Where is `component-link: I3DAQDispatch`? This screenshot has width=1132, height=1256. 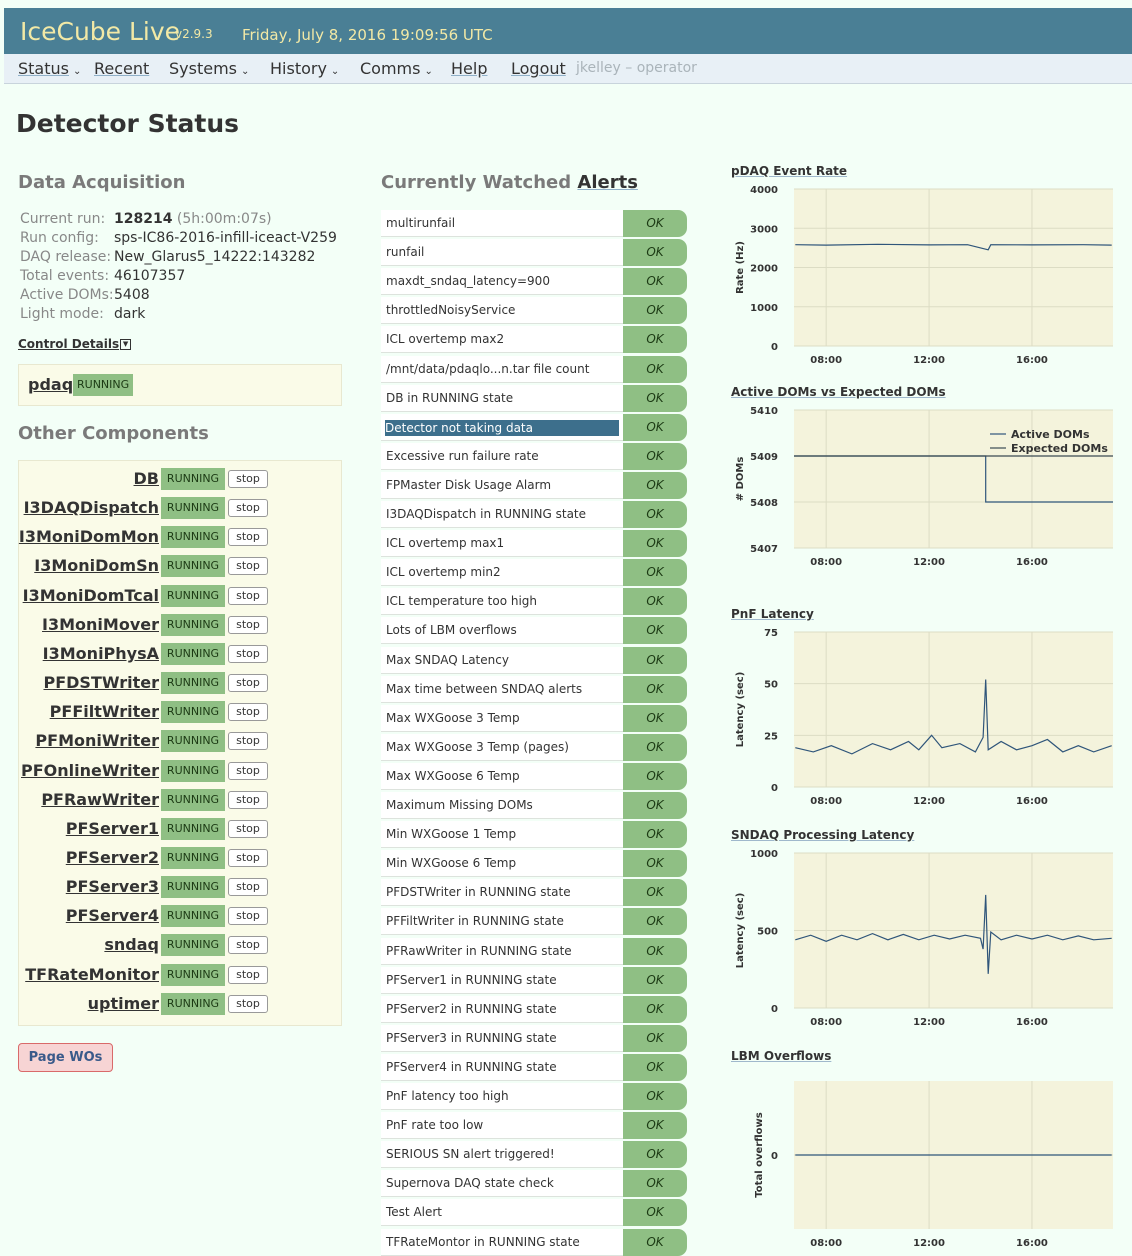
component-link: I3DAQDispatch is located at coordinates (91, 507).